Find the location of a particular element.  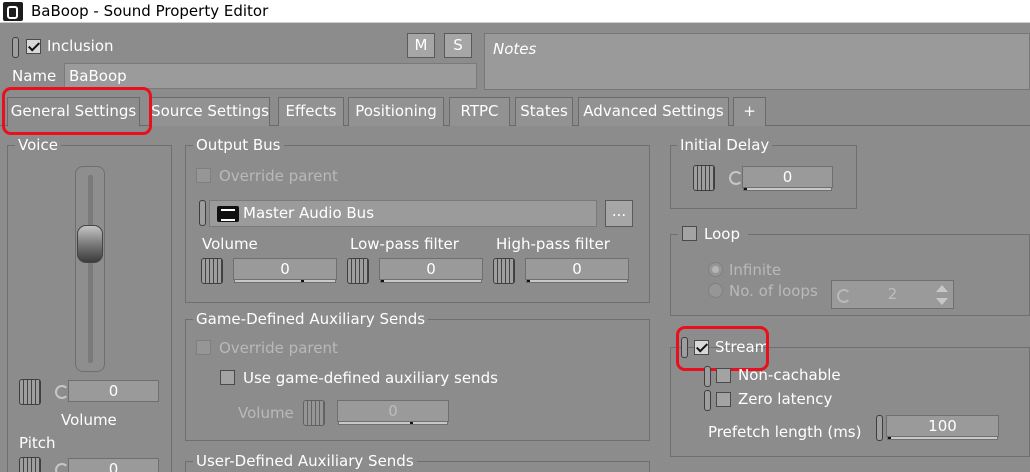

initial-delay-bar is located at coordinates (787, 189).